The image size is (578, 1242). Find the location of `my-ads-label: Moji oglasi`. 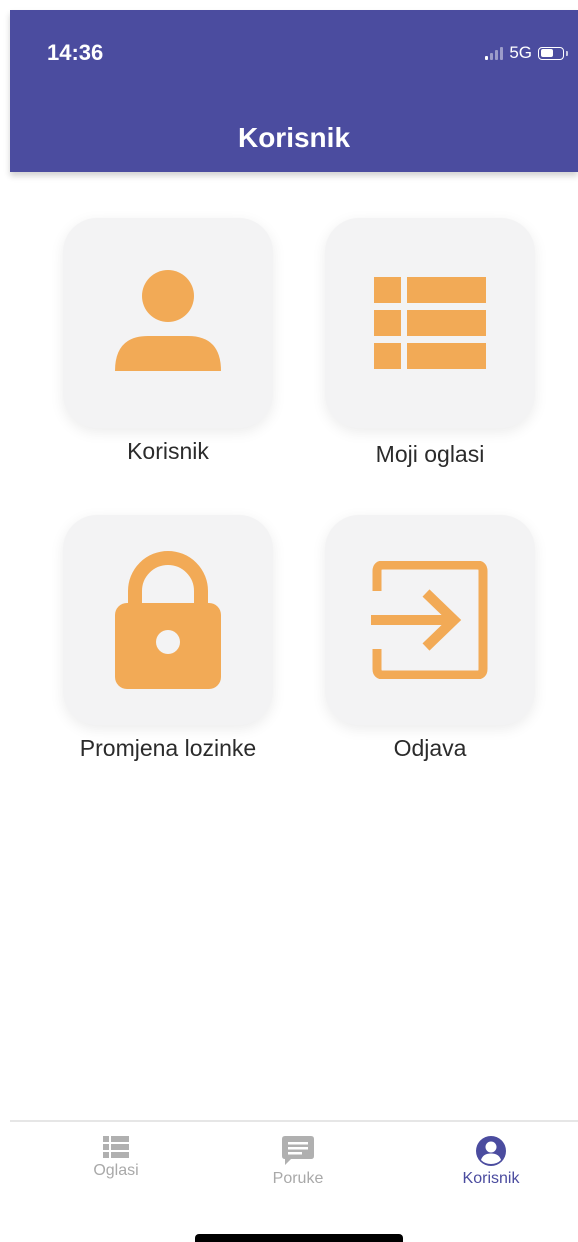

my-ads-label: Moji oglasi is located at coordinates (430, 454).